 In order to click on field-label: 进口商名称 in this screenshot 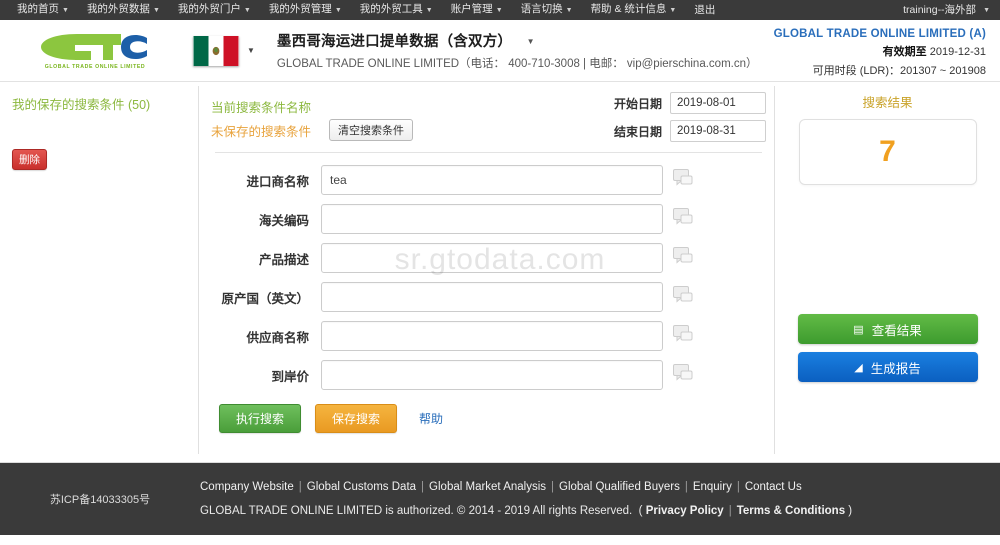, I will do `click(277, 181)`.